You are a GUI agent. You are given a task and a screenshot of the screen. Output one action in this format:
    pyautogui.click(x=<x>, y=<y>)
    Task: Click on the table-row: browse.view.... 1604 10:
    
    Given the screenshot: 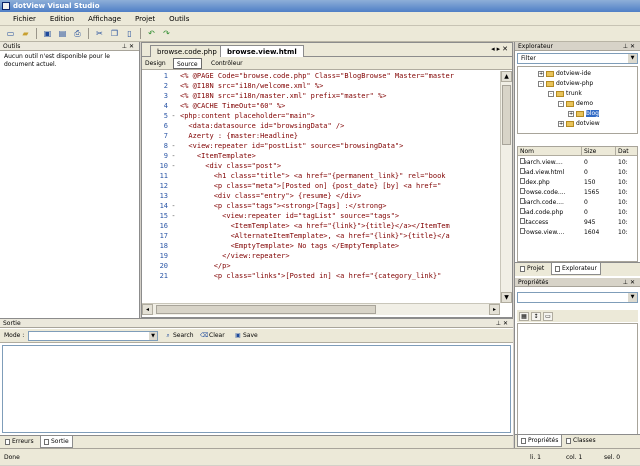 What is the action you would take?
    pyautogui.click(x=577, y=232)
    